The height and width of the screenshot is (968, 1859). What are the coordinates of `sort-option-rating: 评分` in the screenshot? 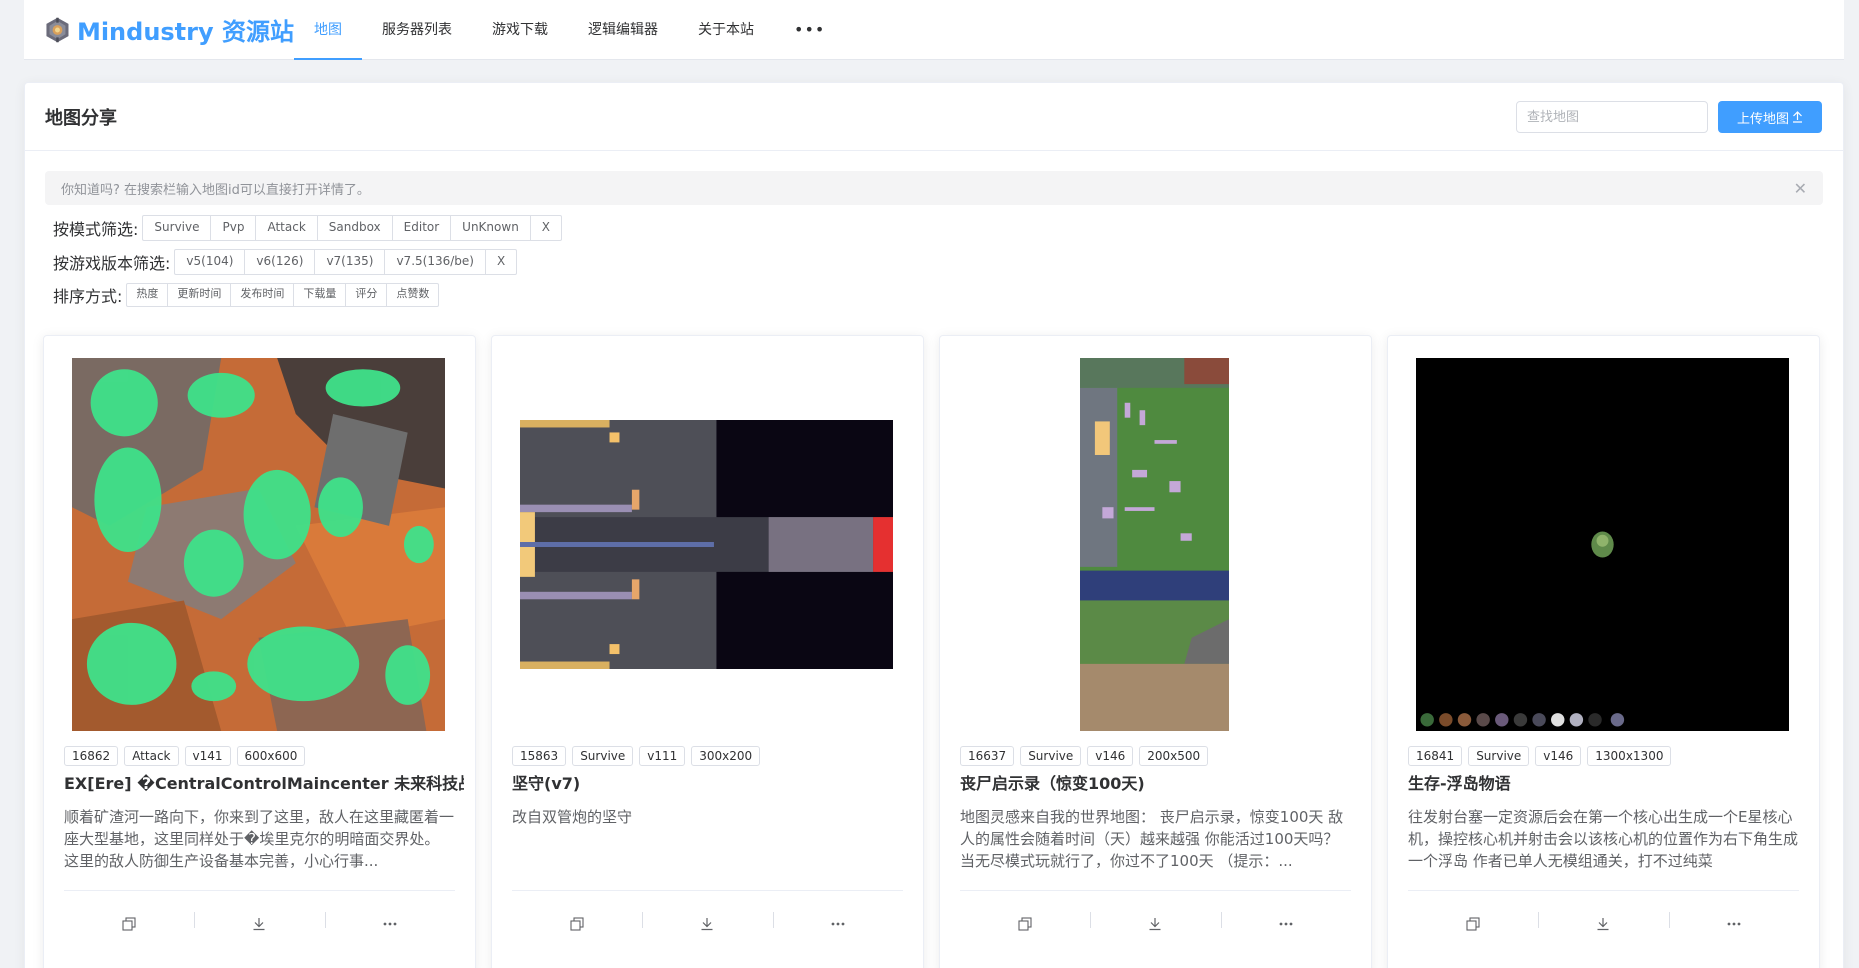 It's located at (367, 295).